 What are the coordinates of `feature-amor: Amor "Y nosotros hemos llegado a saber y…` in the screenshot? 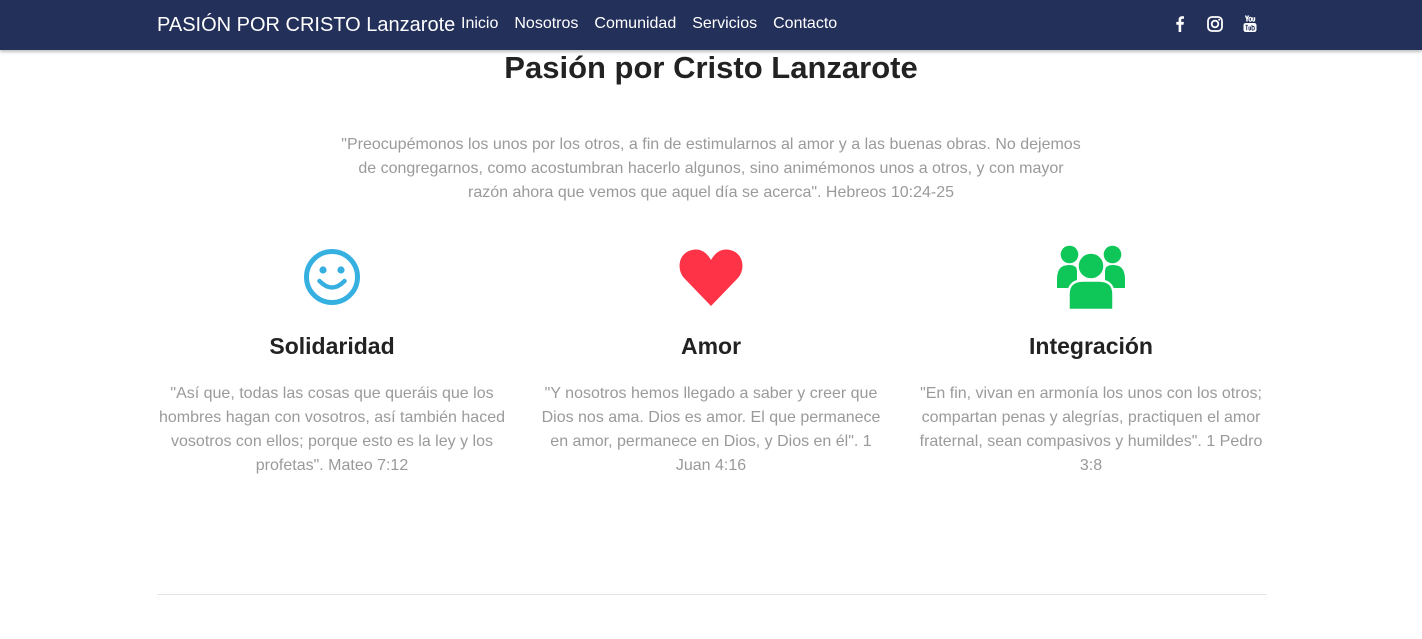 It's located at (711, 359).